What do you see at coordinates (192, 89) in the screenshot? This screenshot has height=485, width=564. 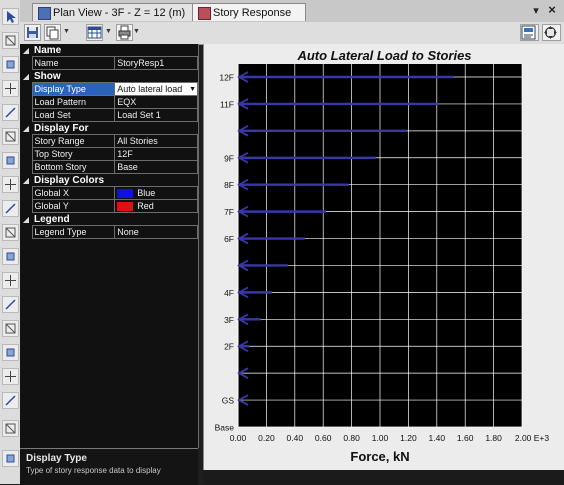 I see `dropdown-chevron-down-icon: ▼` at bounding box center [192, 89].